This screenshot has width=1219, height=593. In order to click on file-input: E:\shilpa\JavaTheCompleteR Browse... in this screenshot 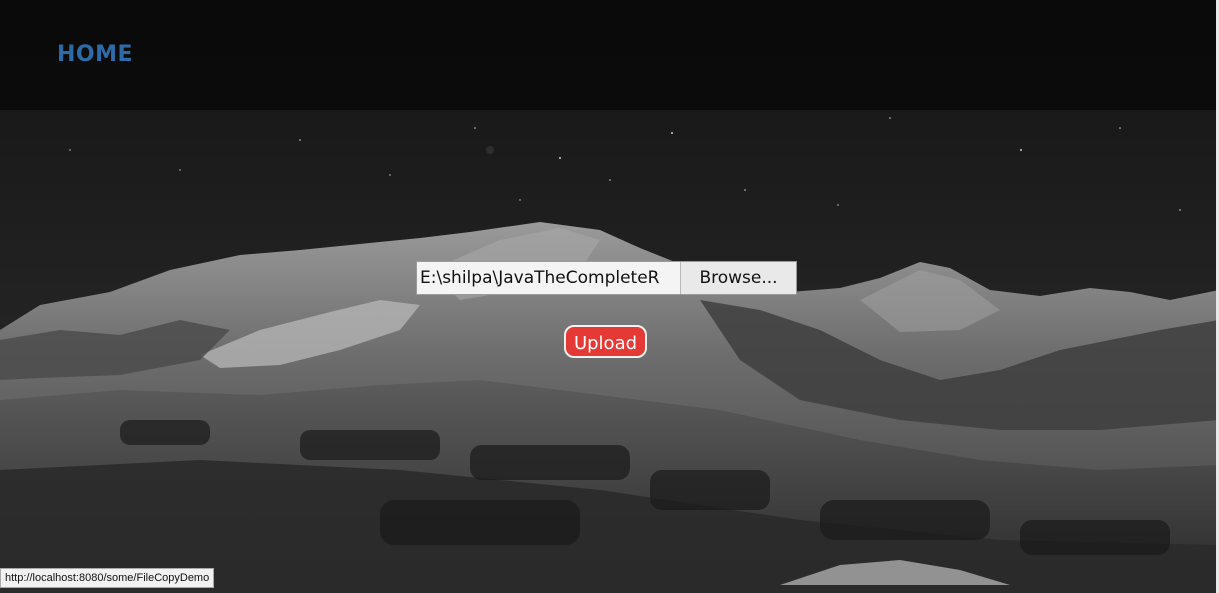, I will do `click(606, 278)`.